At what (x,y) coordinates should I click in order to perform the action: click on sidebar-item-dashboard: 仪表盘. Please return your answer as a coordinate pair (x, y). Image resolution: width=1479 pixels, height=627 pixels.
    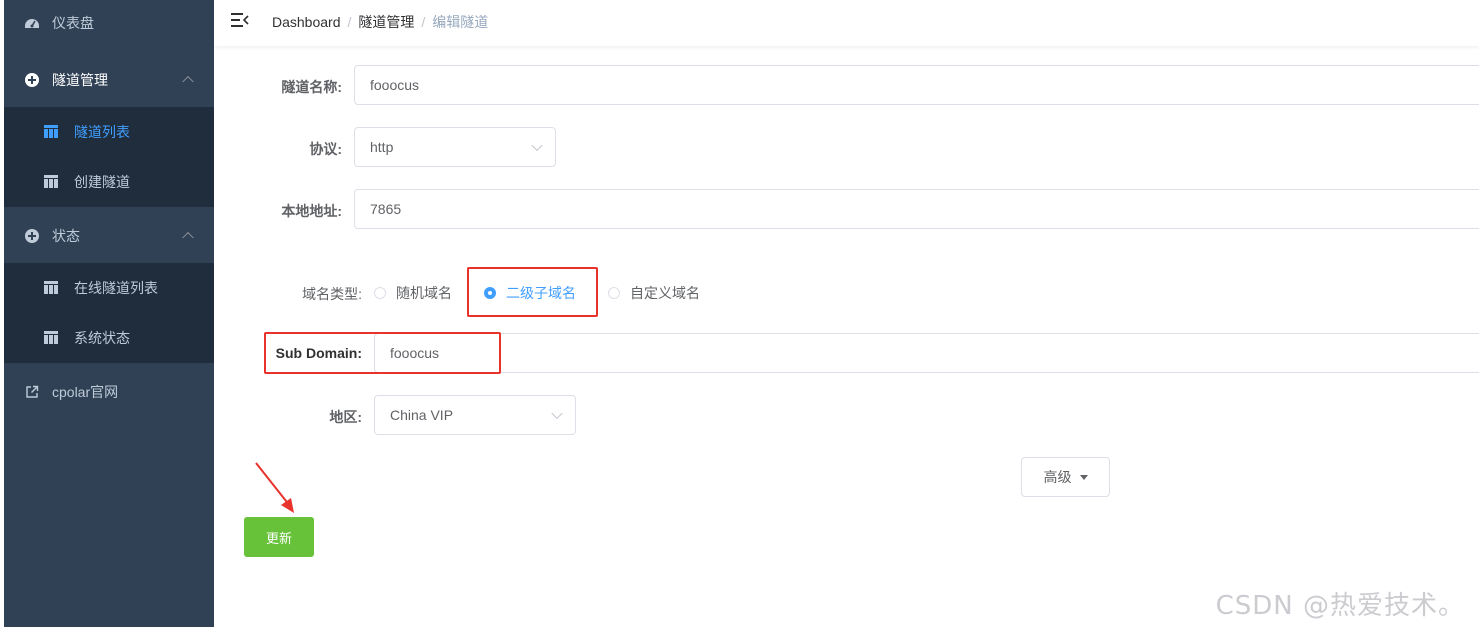
    Looking at the image, I should click on (109, 23).